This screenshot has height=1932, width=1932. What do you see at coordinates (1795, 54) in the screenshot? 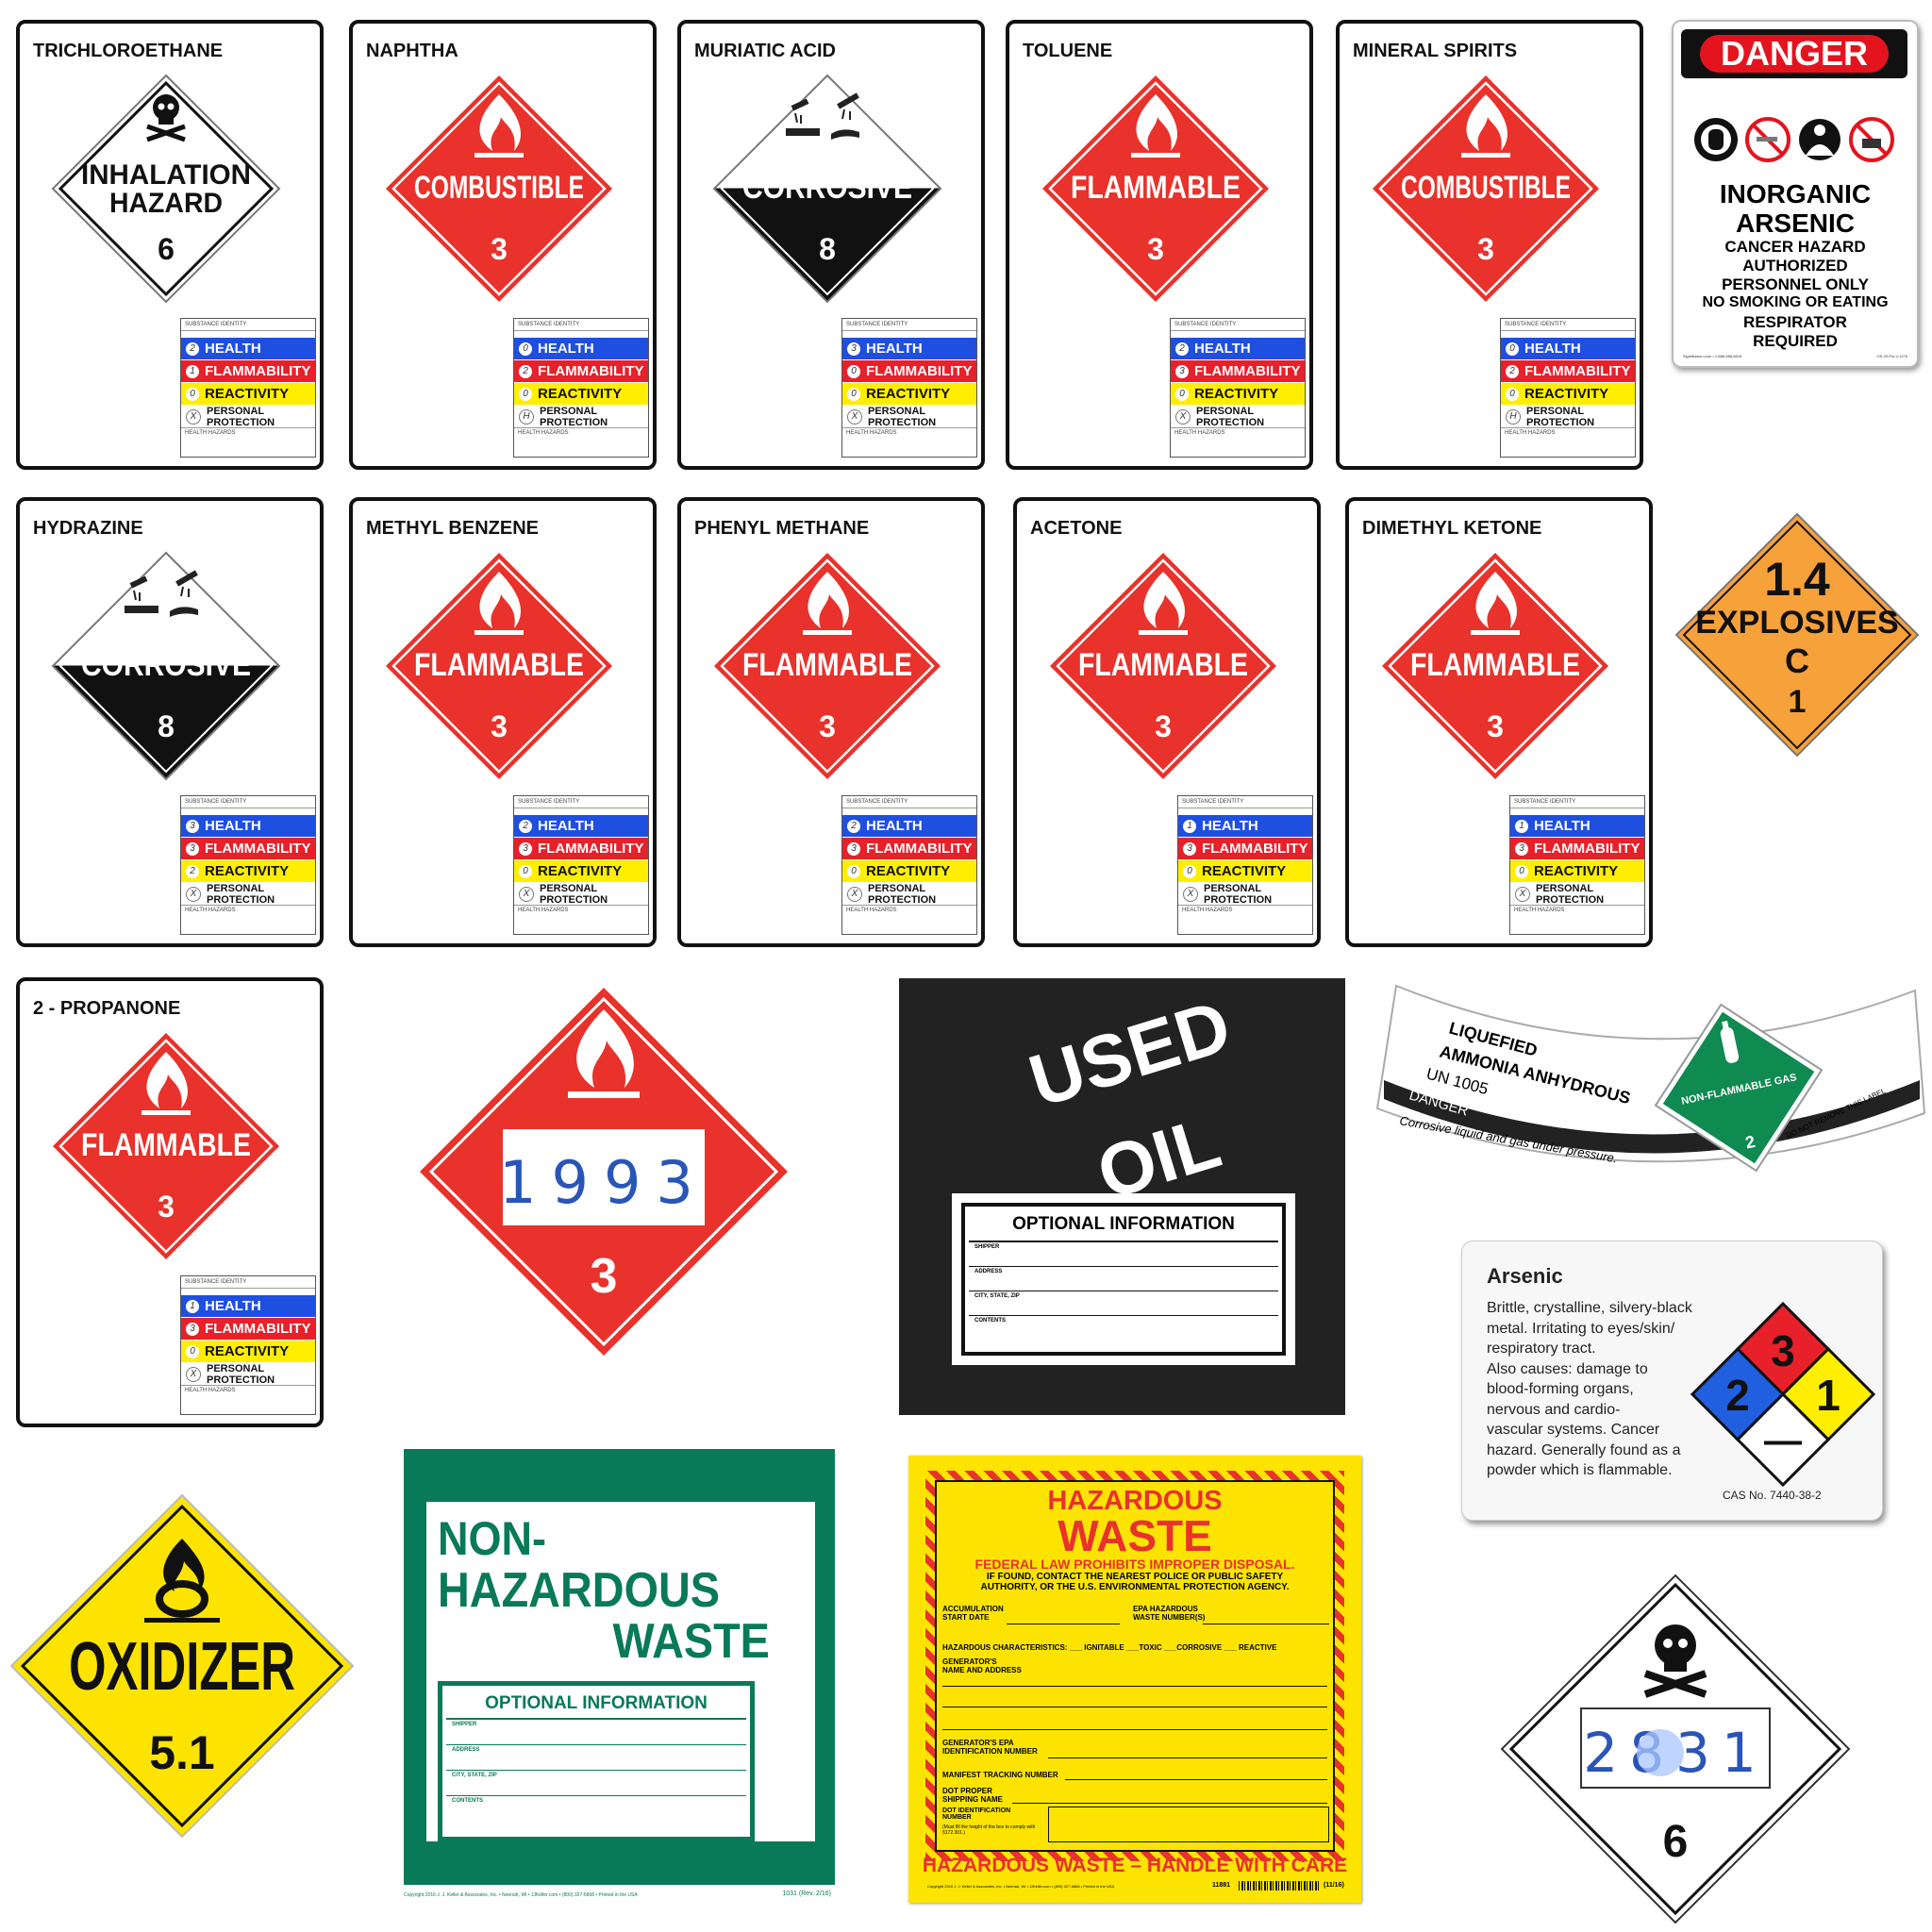
I see `danger-word: DANGER` at bounding box center [1795, 54].